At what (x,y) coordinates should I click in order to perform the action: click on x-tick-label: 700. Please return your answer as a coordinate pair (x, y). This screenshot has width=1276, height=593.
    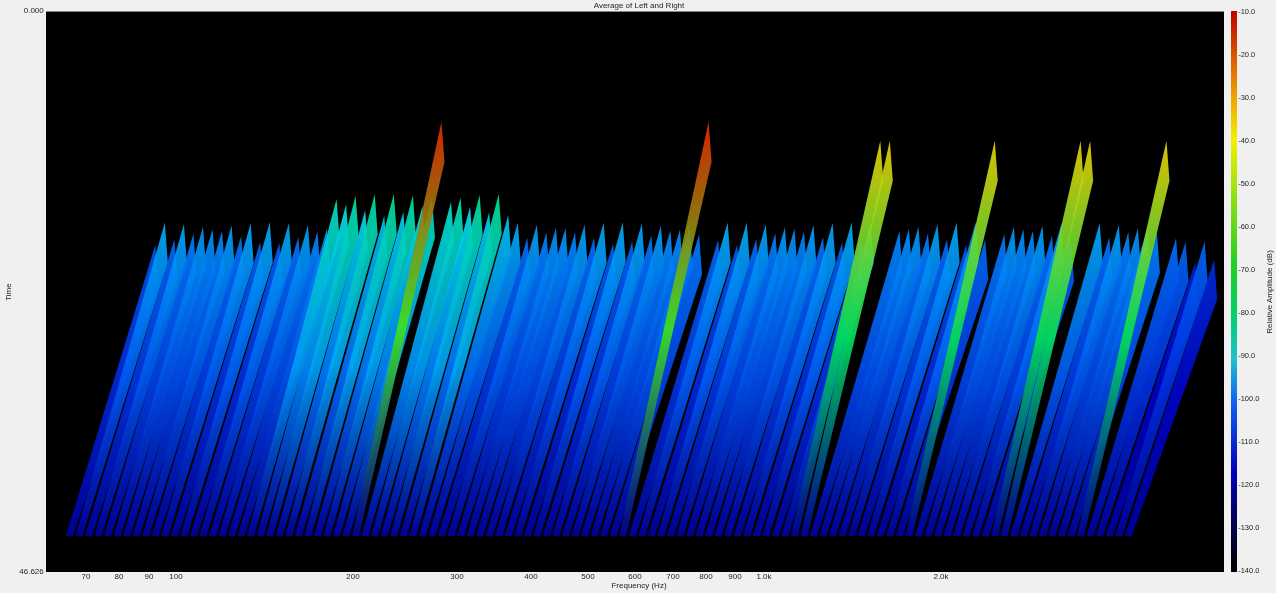
    Looking at the image, I should click on (673, 577).